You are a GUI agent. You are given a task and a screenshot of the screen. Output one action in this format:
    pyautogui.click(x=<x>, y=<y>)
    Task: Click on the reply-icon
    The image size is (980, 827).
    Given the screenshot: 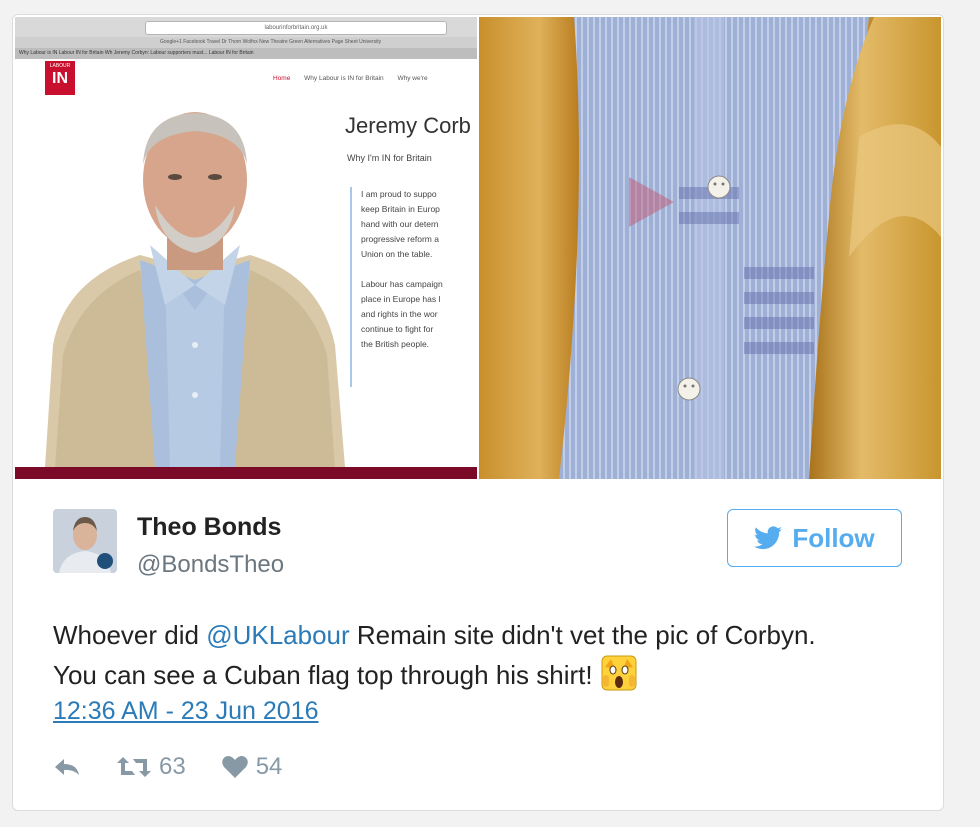 What is the action you would take?
    pyautogui.click(x=67, y=767)
    